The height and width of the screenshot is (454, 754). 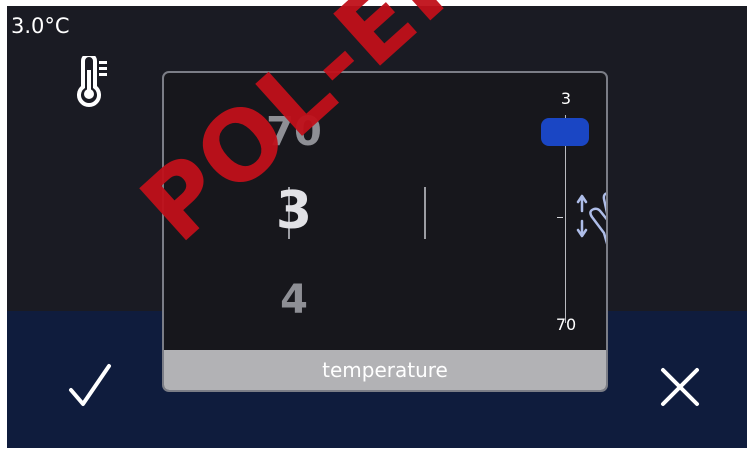 What do you see at coordinates (566, 324) in the screenshot?
I see `scale-bottom-label: 70` at bounding box center [566, 324].